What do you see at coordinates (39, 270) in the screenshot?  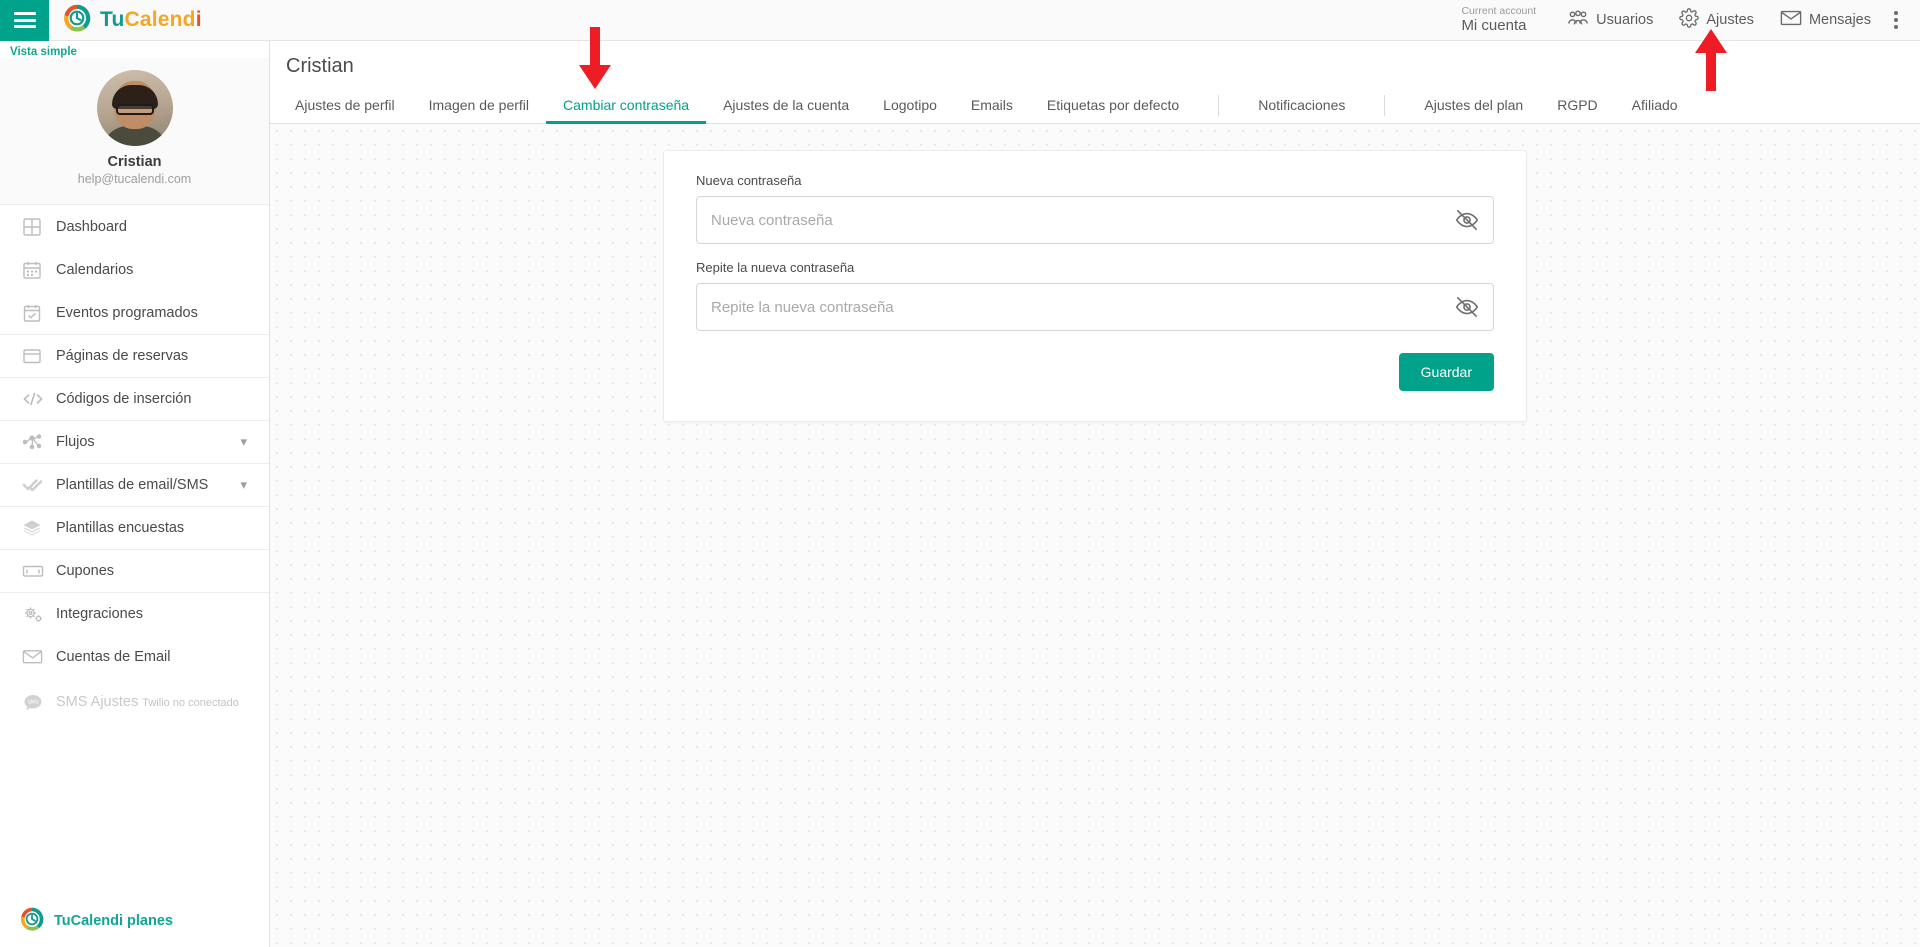 I see `calendar-icon` at bounding box center [39, 270].